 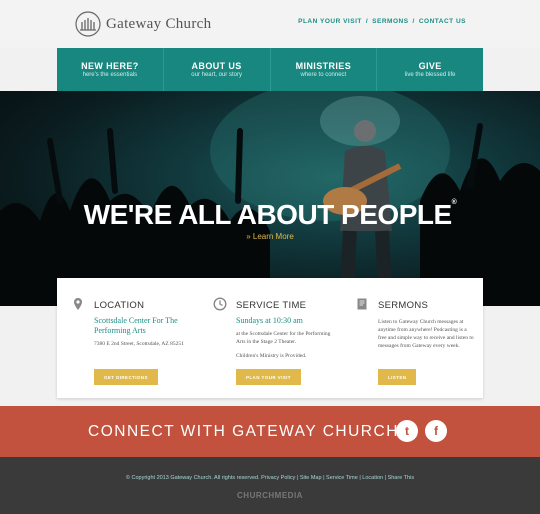 What do you see at coordinates (216, 66) in the screenshot?
I see `nav-title: ABOUT US` at bounding box center [216, 66].